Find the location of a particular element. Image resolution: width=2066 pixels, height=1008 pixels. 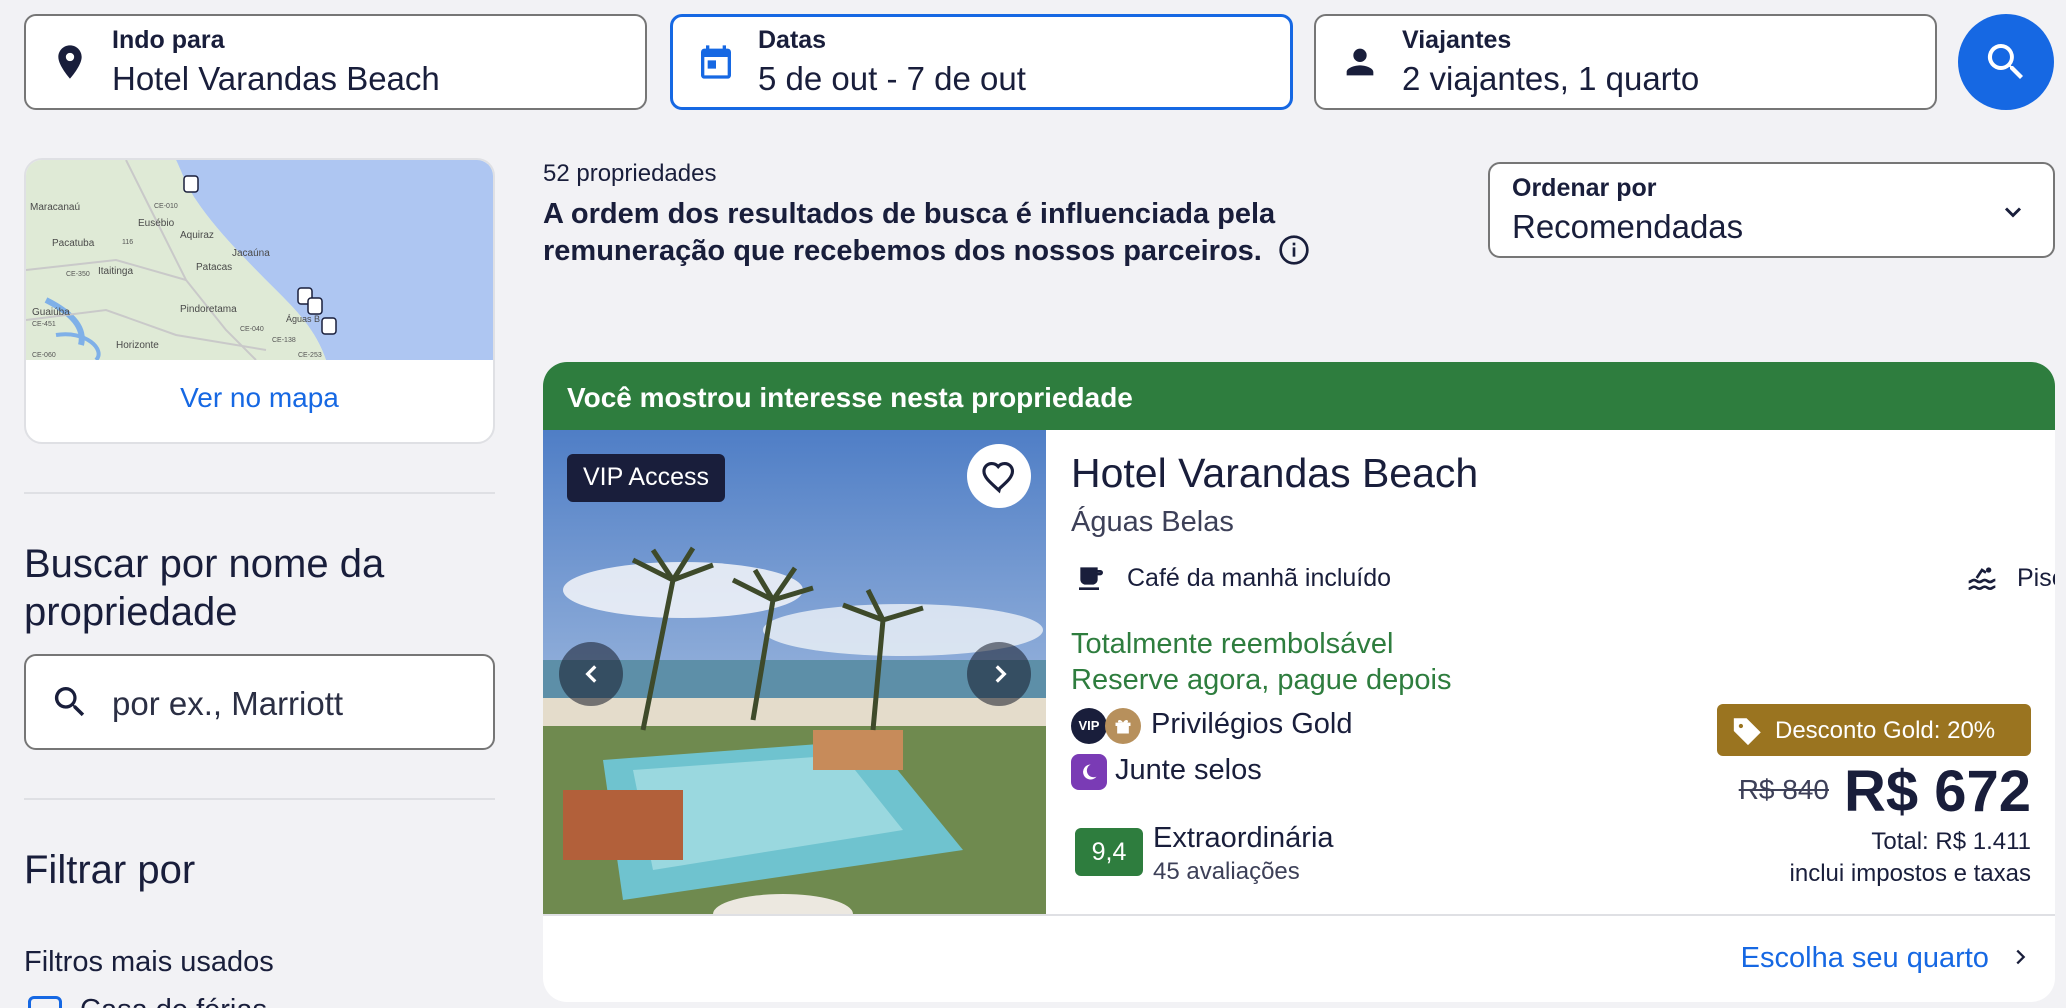

map-road-label: CE-253 is located at coordinates (310, 355).